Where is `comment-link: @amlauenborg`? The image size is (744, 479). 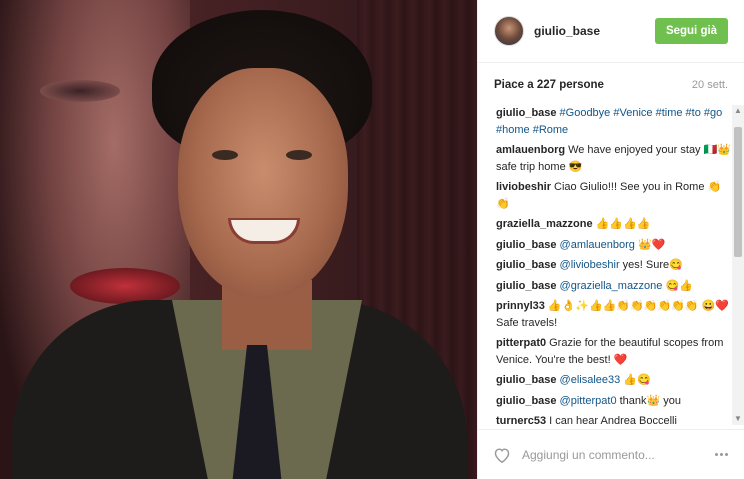
comment-link: @amlauenborg is located at coordinates (597, 245).